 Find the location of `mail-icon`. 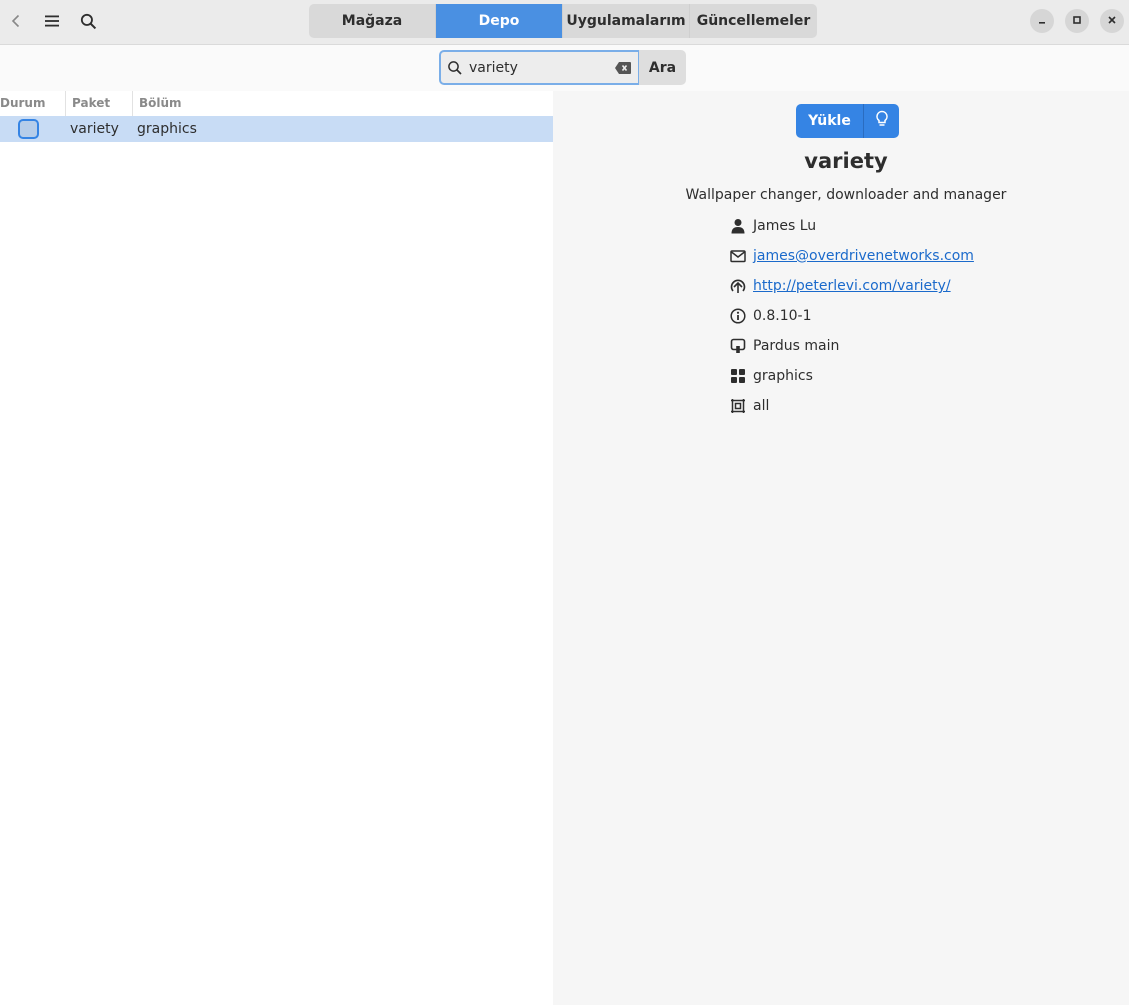

mail-icon is located at coordinates (738, 256).